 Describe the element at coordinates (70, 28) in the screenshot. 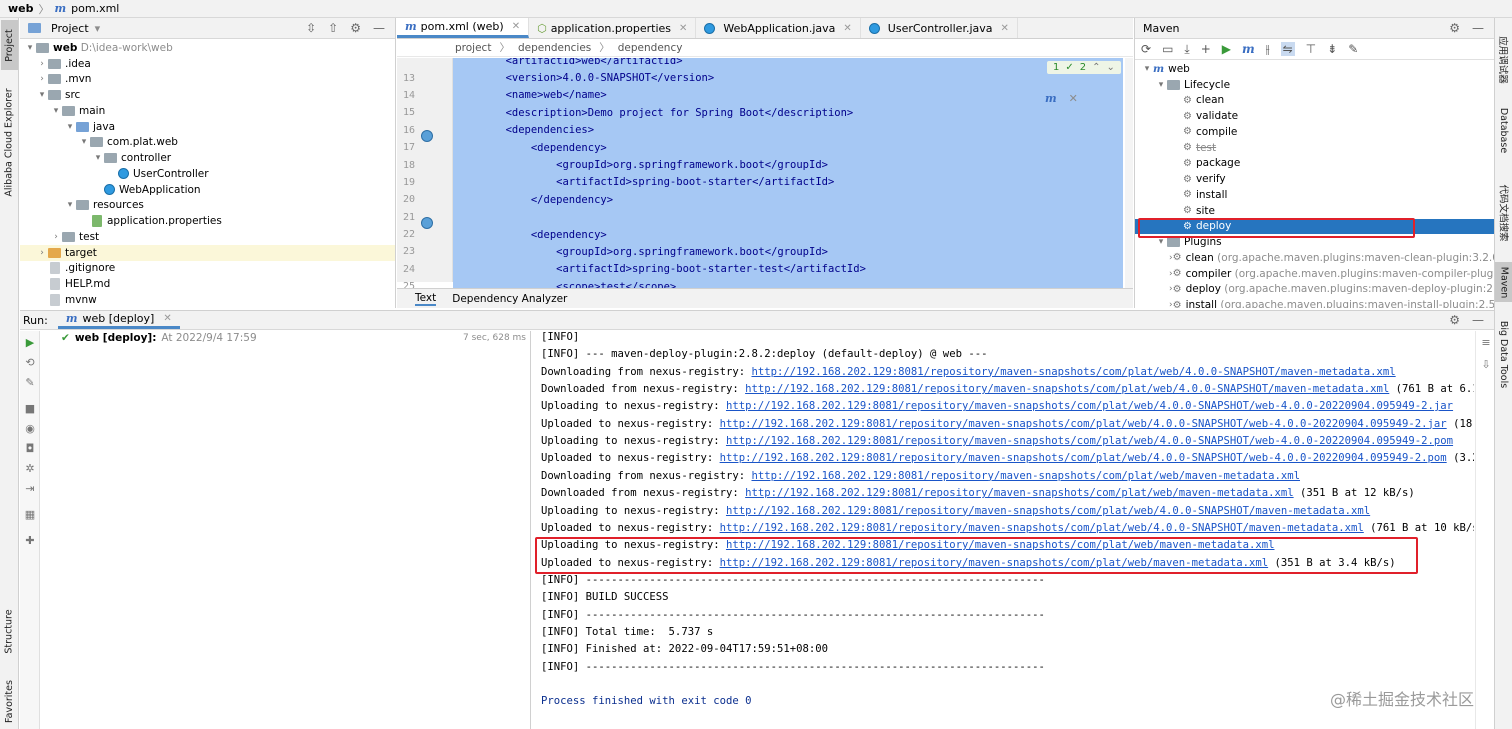

I see `project-view-selector: Project` at that location.